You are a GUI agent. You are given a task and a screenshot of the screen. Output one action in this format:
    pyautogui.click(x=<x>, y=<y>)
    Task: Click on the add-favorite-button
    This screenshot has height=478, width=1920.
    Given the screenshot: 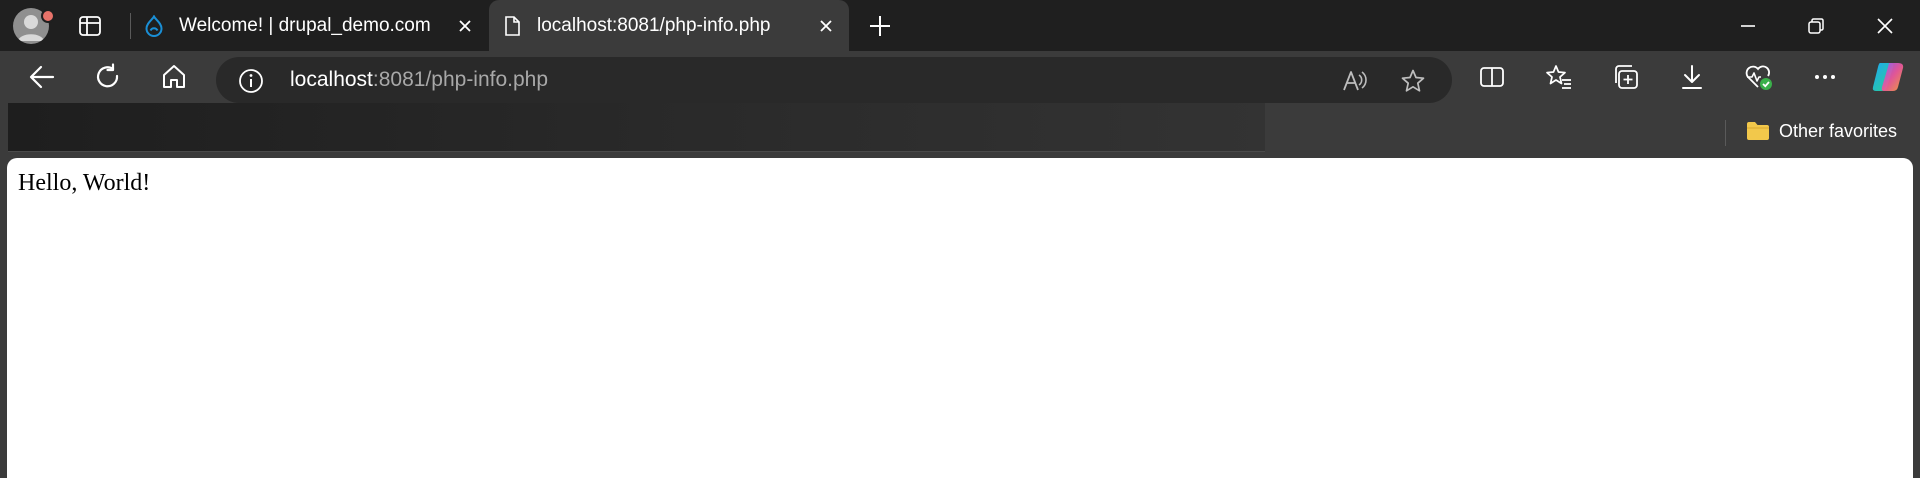 What is the action you would take?
    pyautogui.click(x=1413, y=81)
    